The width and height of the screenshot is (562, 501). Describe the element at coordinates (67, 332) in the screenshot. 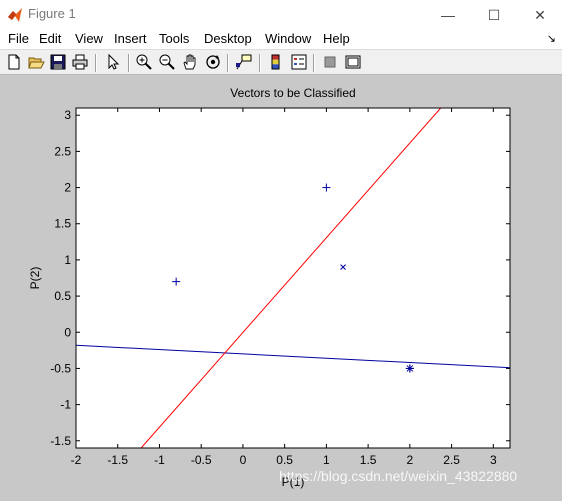

I see `y-tick-label: 0` at that location.